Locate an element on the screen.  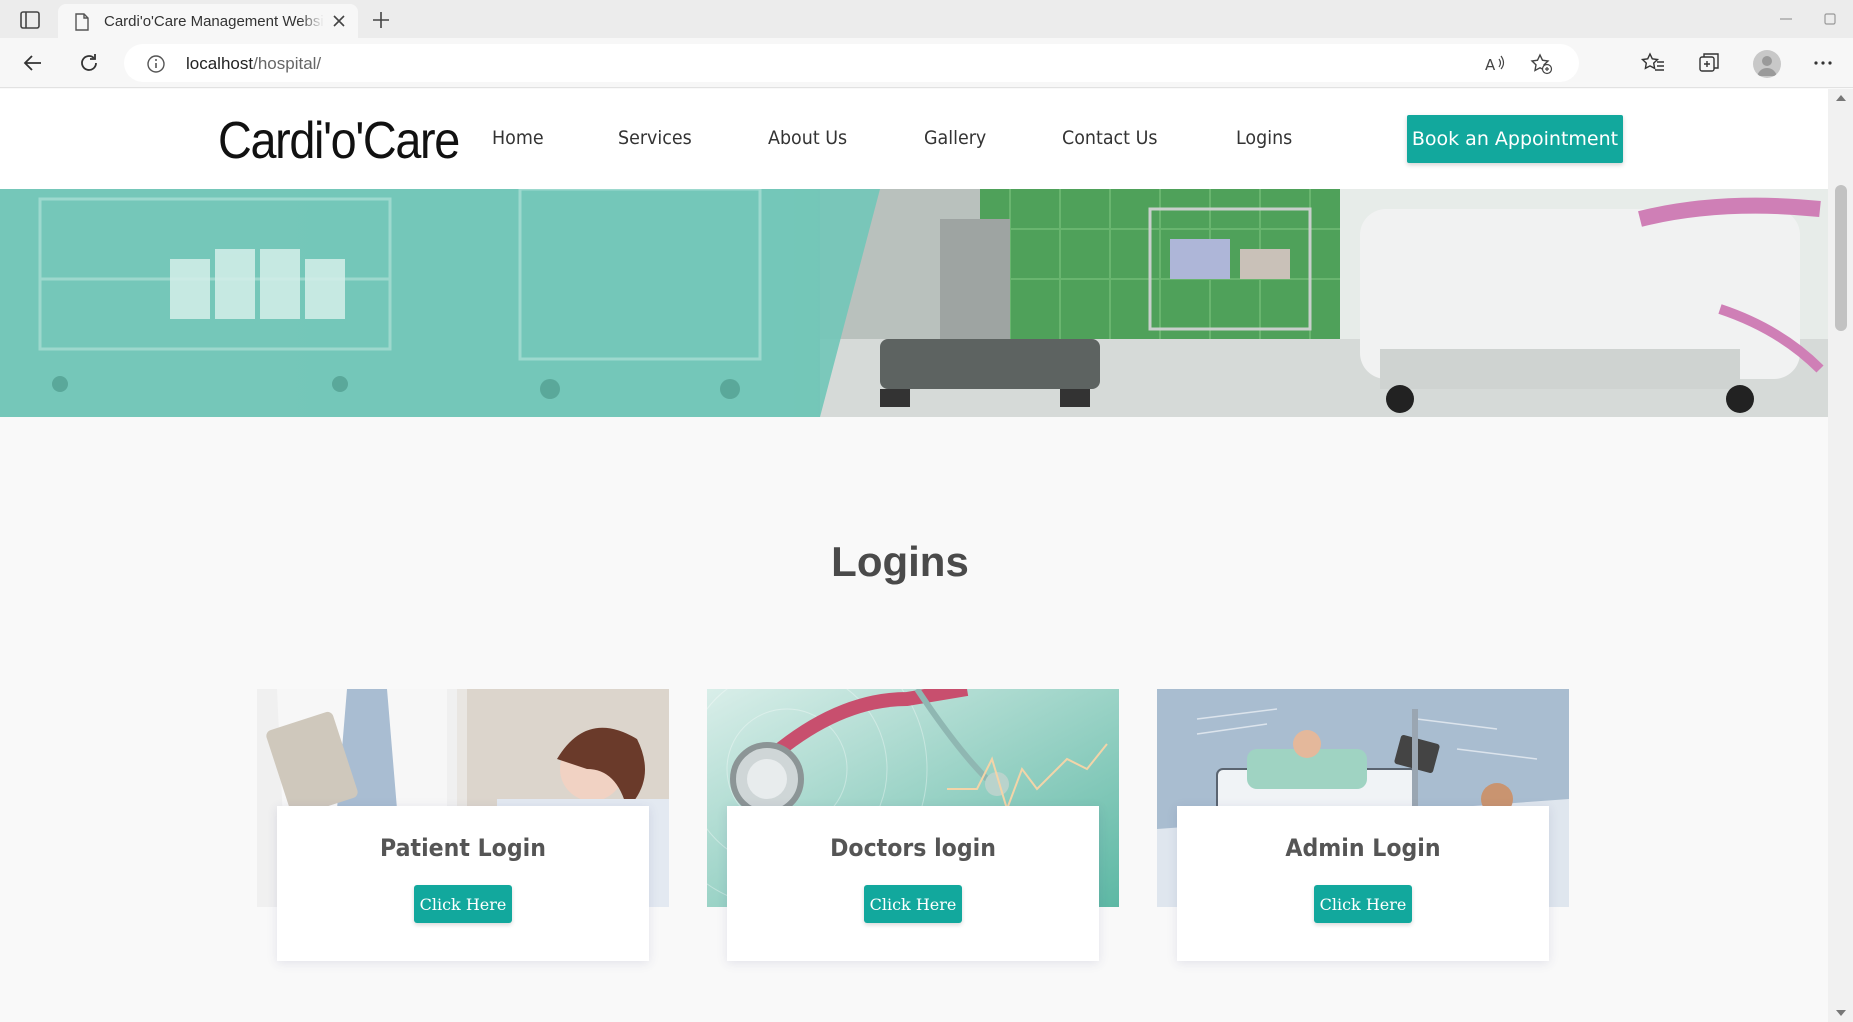
svg-text: A is located at coordinates (1490, 65).